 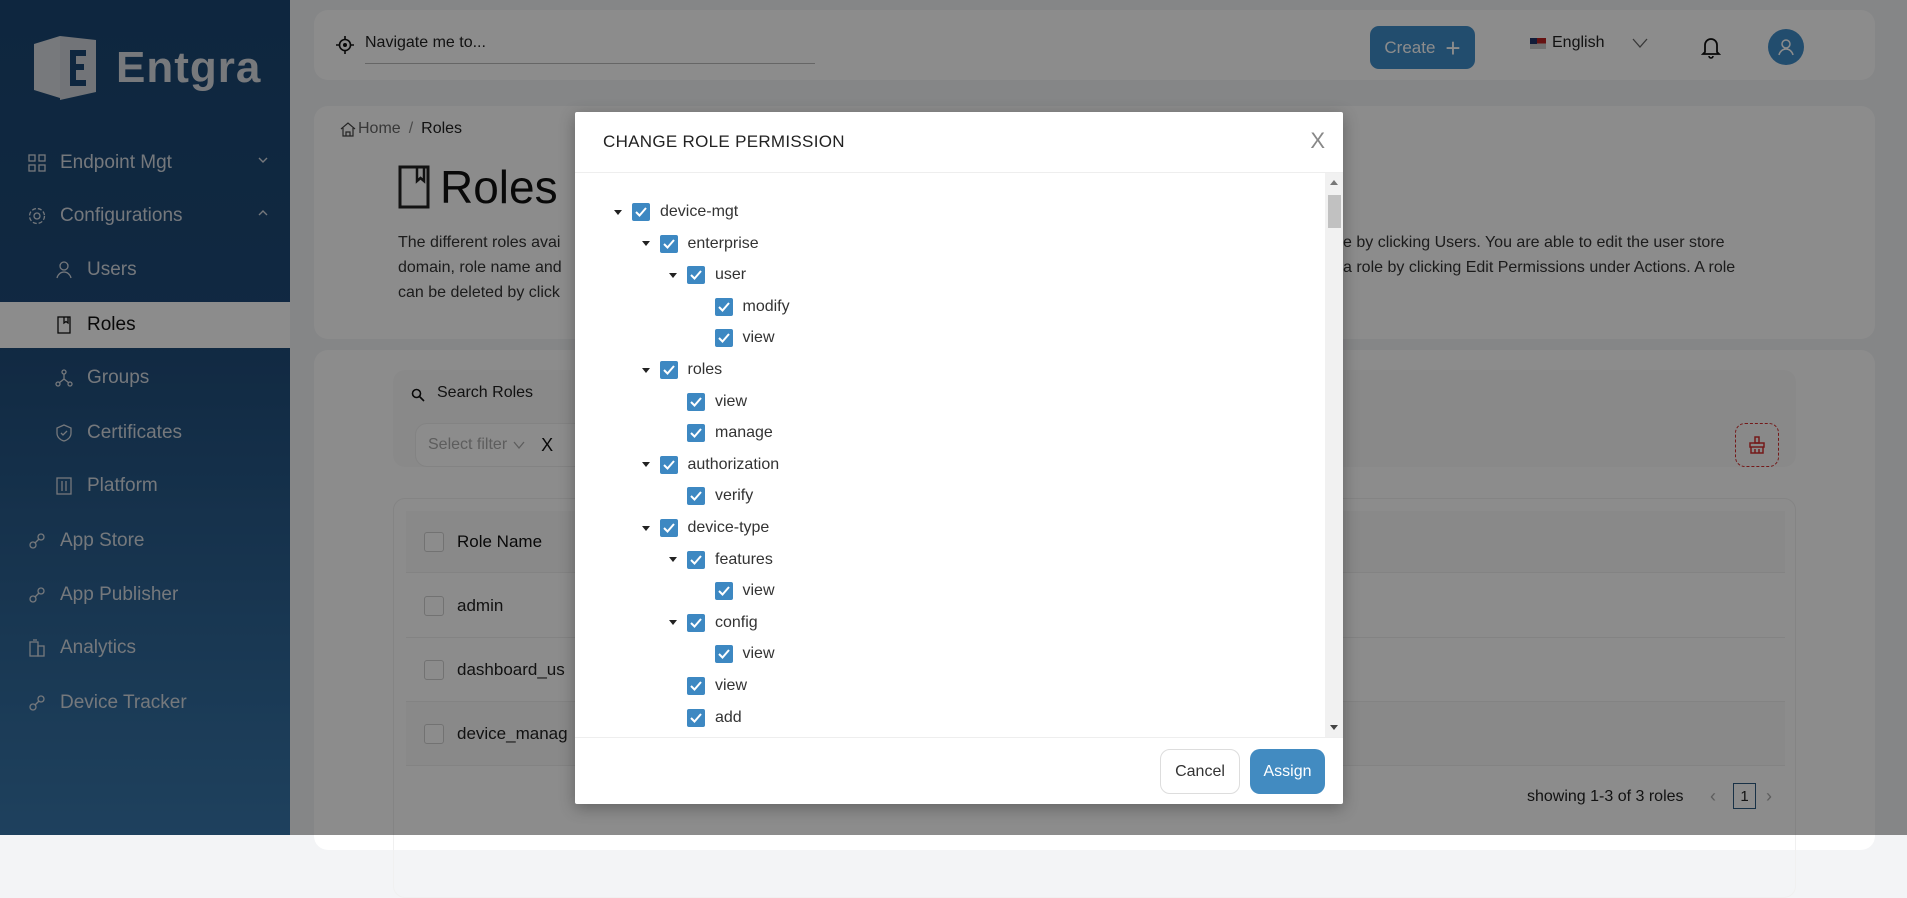 What do you see at coordinates (736, 622) in the screenshot?
I see `tree-node-label: config` at bounding box center [736, 622].